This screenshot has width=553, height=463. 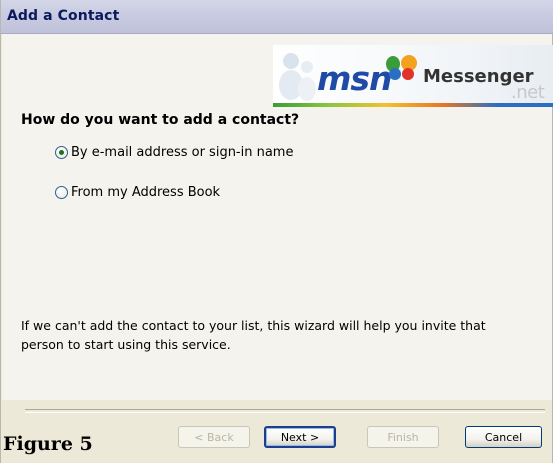 What do you see at coordinates (300, 437) in the screenshot?
I see `next-button: Next >` at bounding box center [300, 437].